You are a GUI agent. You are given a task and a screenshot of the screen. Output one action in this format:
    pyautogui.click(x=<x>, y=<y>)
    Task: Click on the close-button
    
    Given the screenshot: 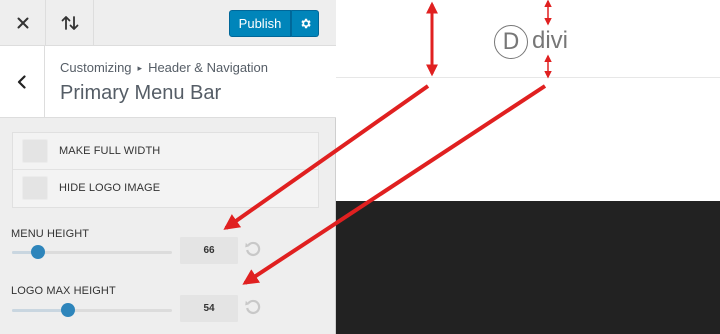 What is the action you would take?
    pyautogui.click(x=23, y=23)
    